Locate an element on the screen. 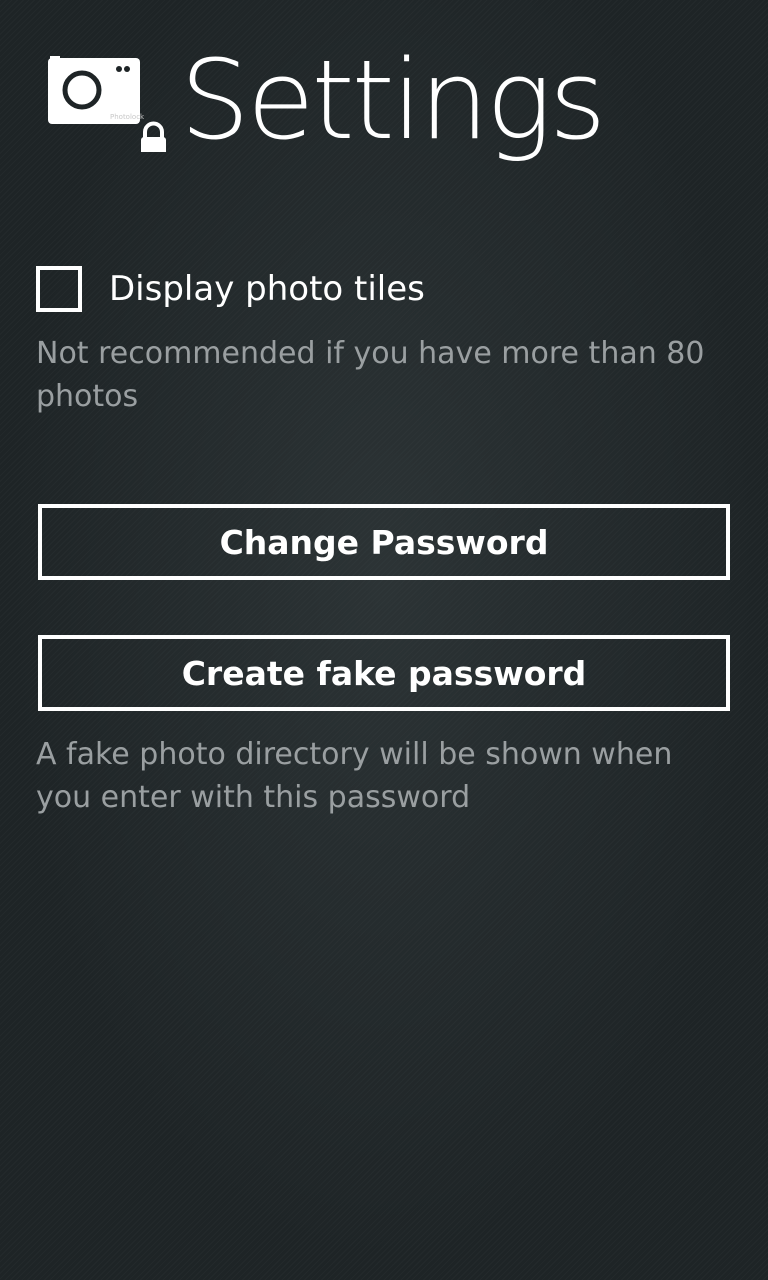 The image size is (768, 1280). change-password-button: Change Password is located at coordinates (384, 542).